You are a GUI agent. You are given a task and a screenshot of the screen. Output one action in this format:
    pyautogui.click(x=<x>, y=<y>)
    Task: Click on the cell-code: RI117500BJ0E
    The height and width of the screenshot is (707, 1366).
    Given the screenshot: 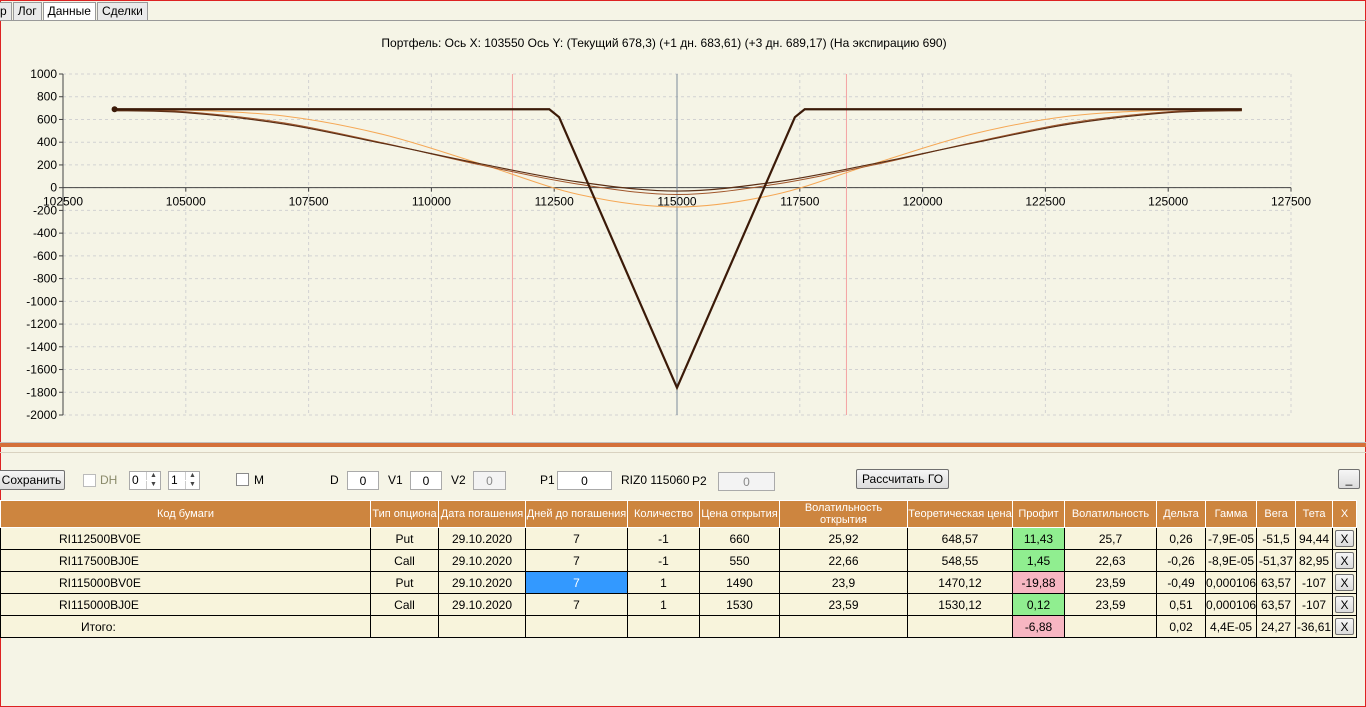 What is the action you would take?
    pyautogui.click(x=185, y=560)
    